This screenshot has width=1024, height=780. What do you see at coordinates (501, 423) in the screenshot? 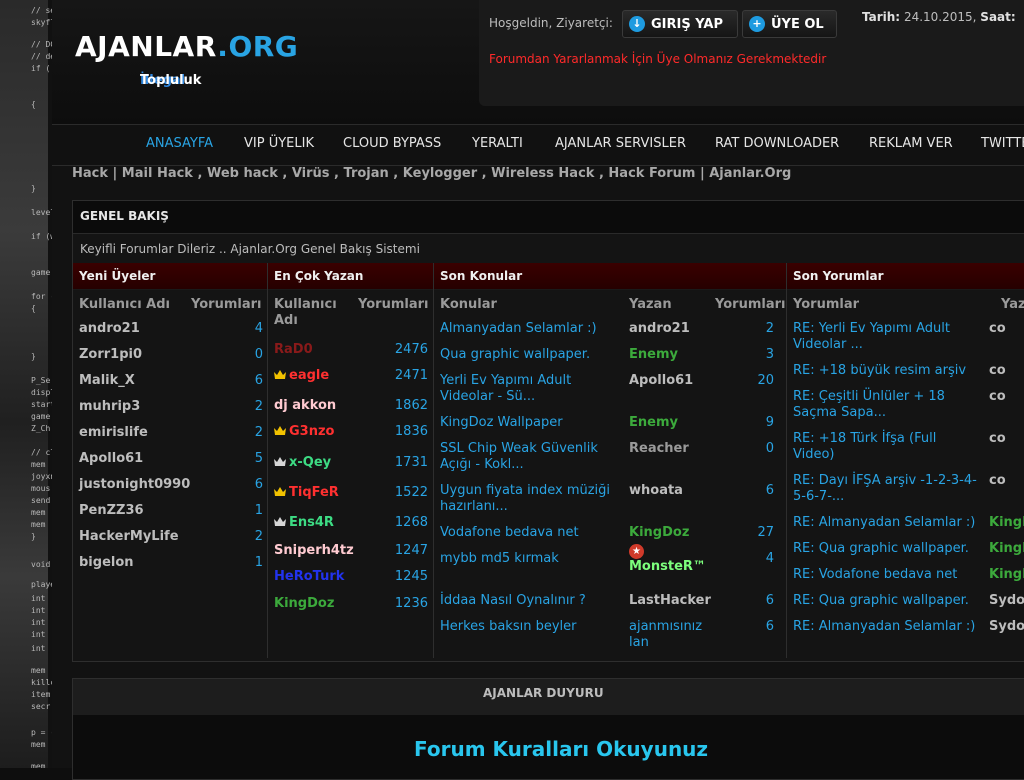
I see `topic-link: KingDoz Wallpaper` at bounding box center [501, 423].